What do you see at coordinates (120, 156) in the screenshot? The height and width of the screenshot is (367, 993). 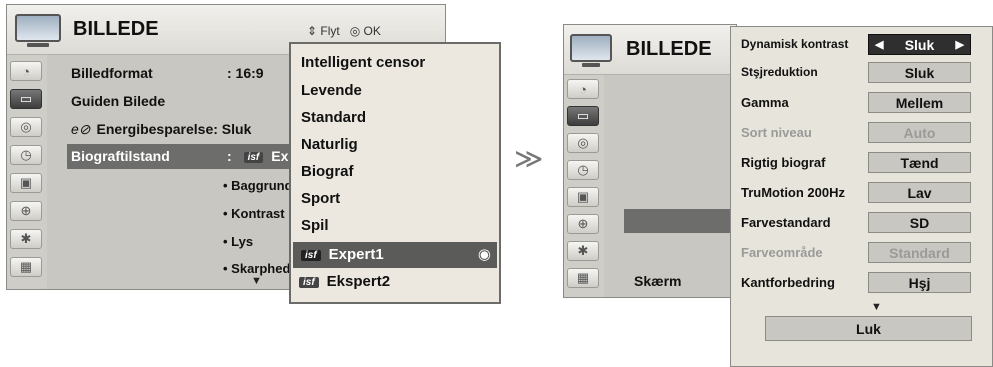 I see `biograftilstand-label: Biograftilstand` at bounding box center [120, 156].